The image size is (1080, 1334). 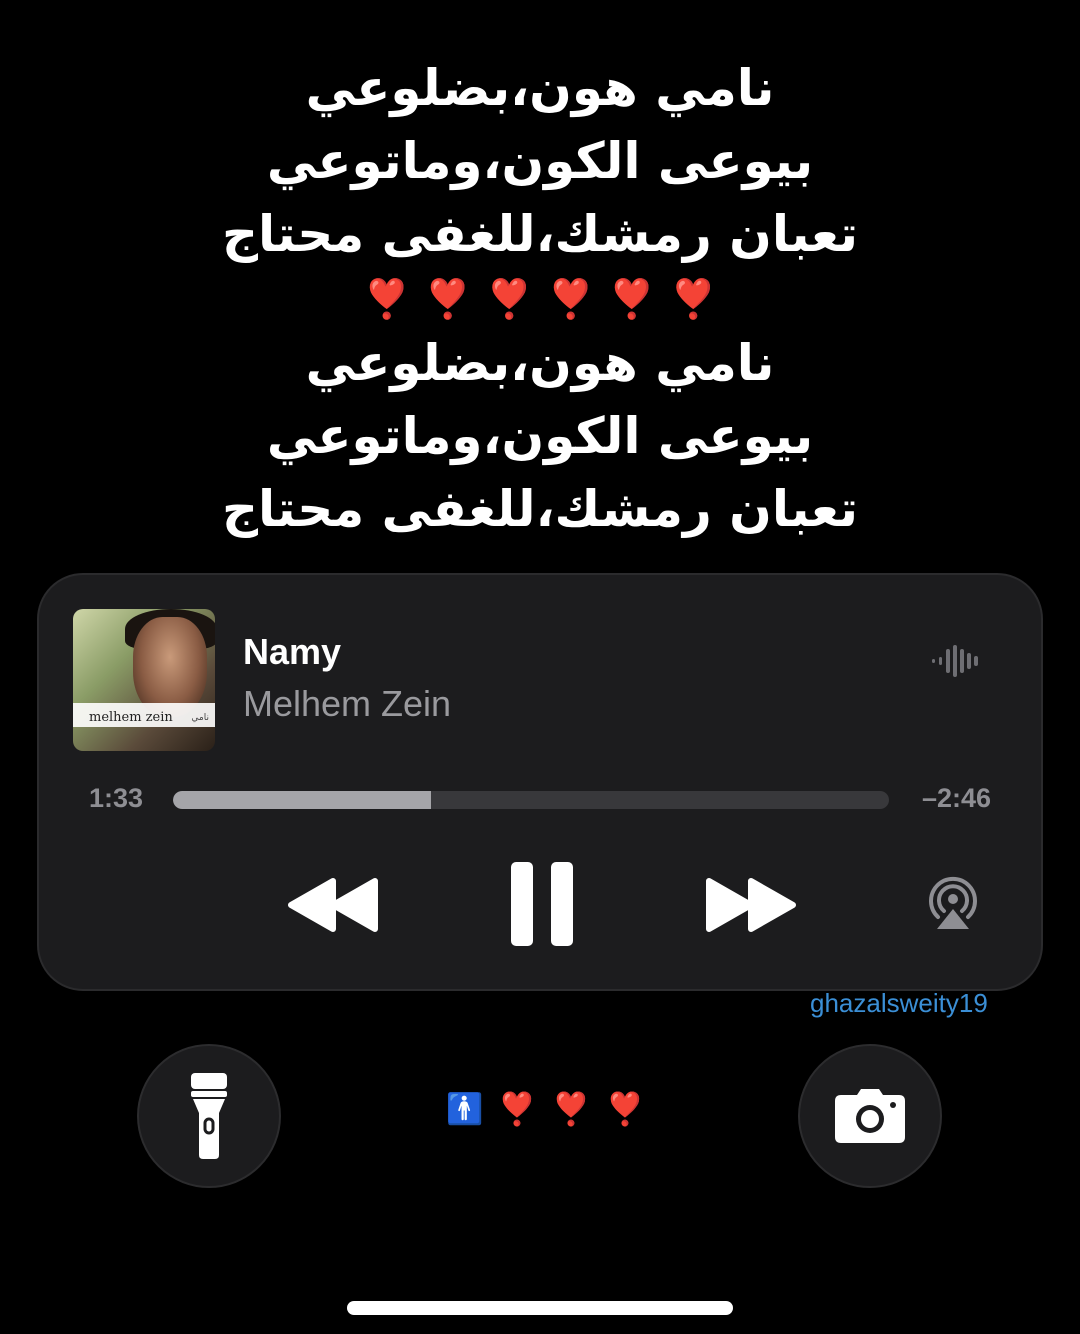 I want to click on elapsed-time: 1:33, so click(x=116, y=798).